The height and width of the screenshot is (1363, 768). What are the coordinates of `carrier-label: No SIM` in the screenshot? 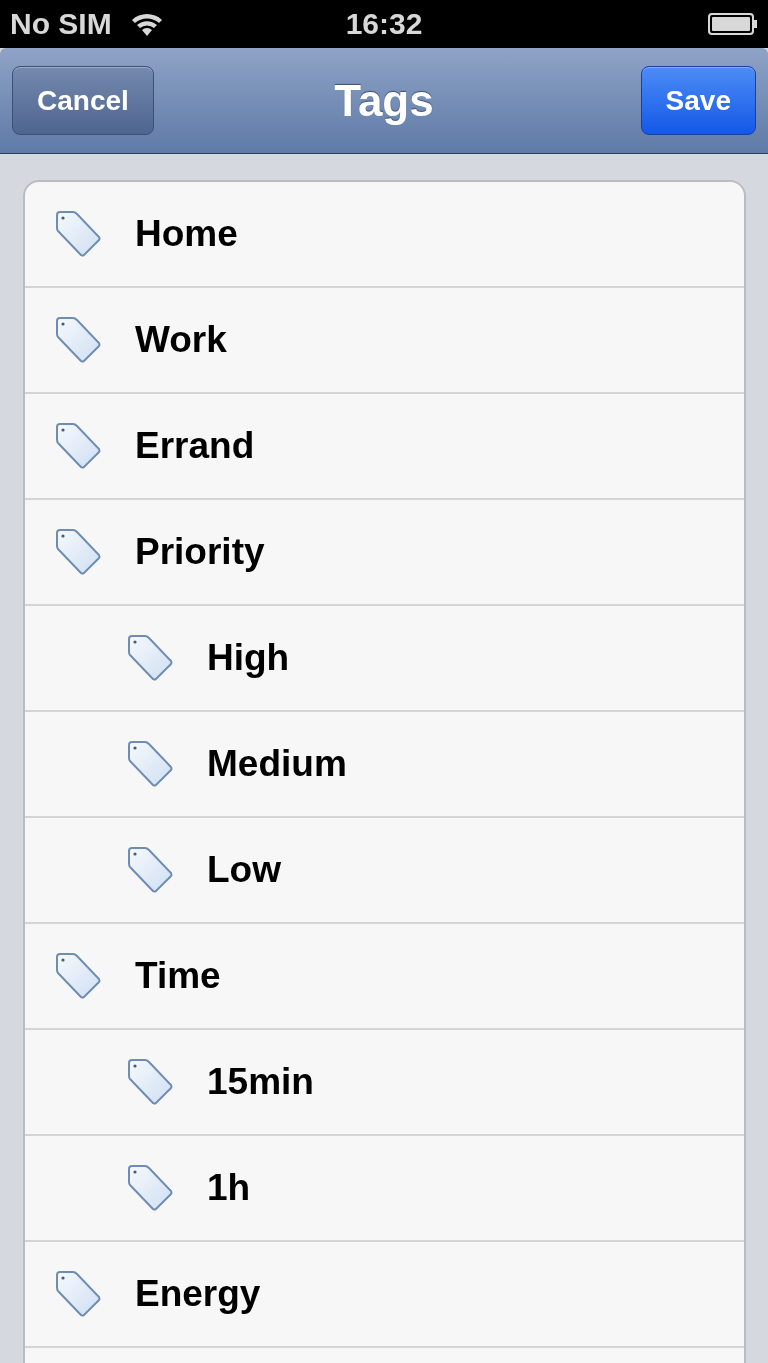 It's located at (61, 24).